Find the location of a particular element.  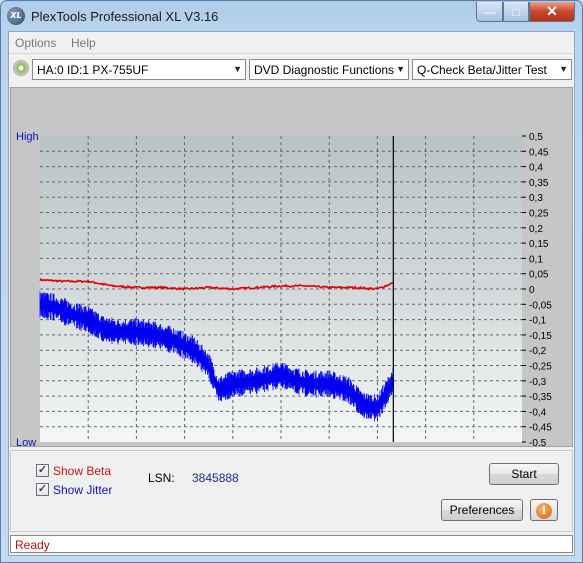

status-bar: Ready is located at coordinates (291, 544).